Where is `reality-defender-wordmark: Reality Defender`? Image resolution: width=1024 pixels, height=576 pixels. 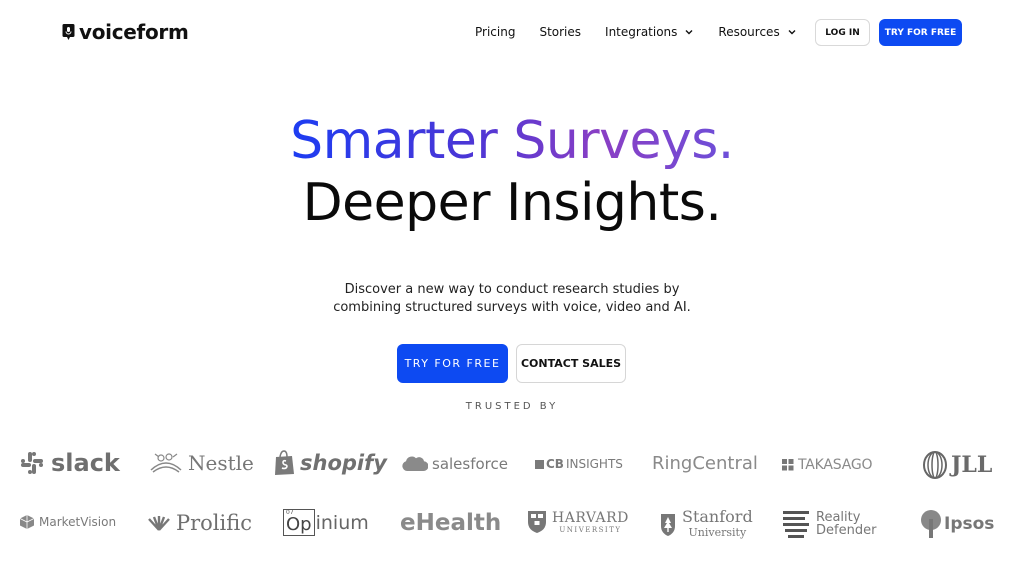
reality-defender-wordmark: Reality Defender is located at coordinates (846, 524).